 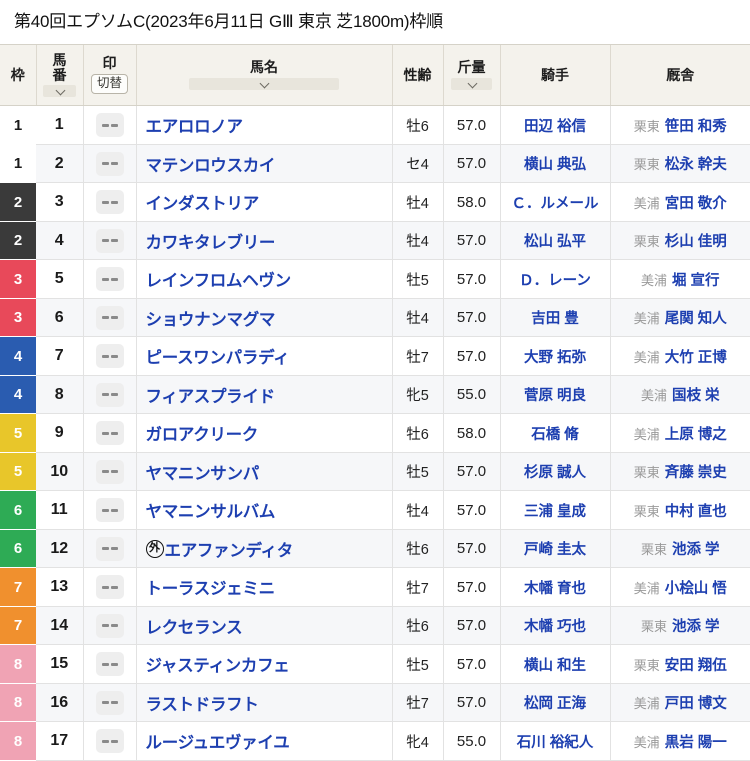 What do you see at coordinates (555, 319) in the screenshot?
I see `jockey-name-link: 吉田 豊` at bounding box center [555, 319].